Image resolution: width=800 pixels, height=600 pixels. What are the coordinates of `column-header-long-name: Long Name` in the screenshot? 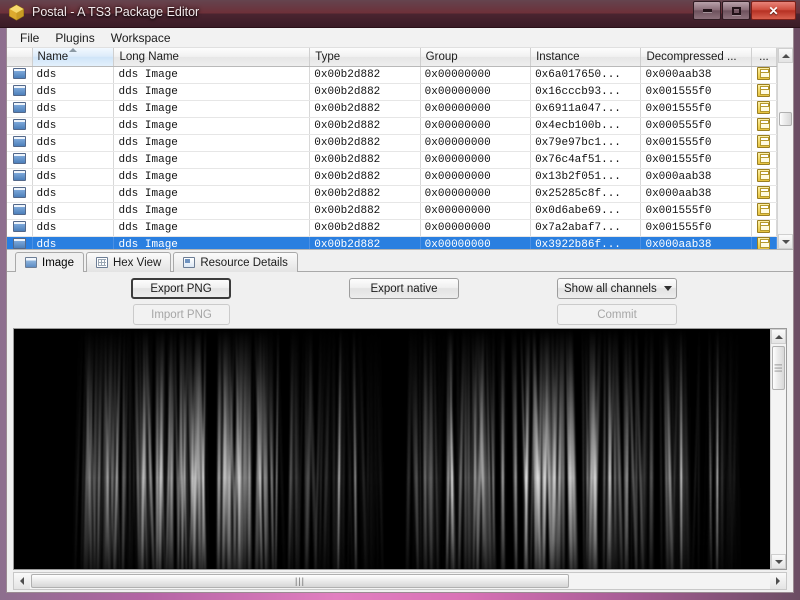 It's located at (212, 57).